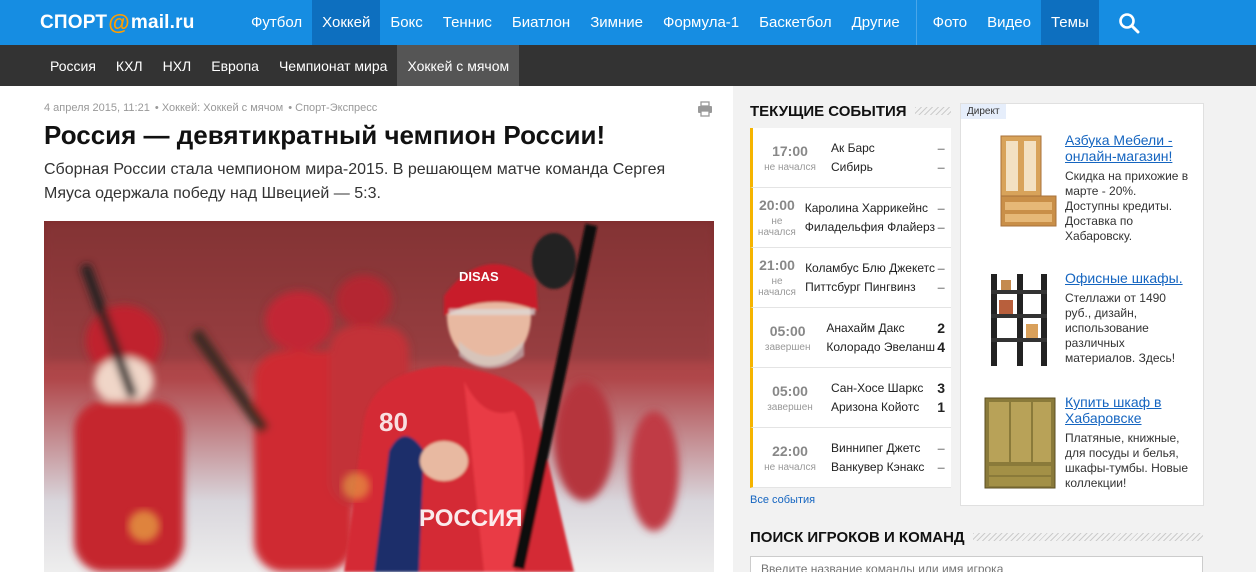  Describe the element at coordinates (222, 108) in the screenshot. I see `article-category: Хоккей: Хоккей с мячом` at that location.